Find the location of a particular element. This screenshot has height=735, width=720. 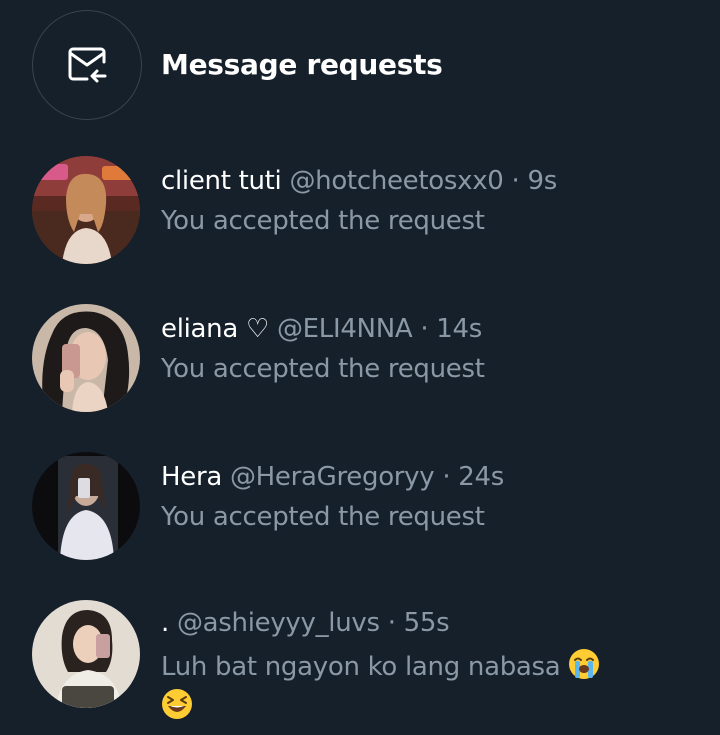

message-text: Luh bat ngayon ko lang nabasa is located at coordinates (361, 667).